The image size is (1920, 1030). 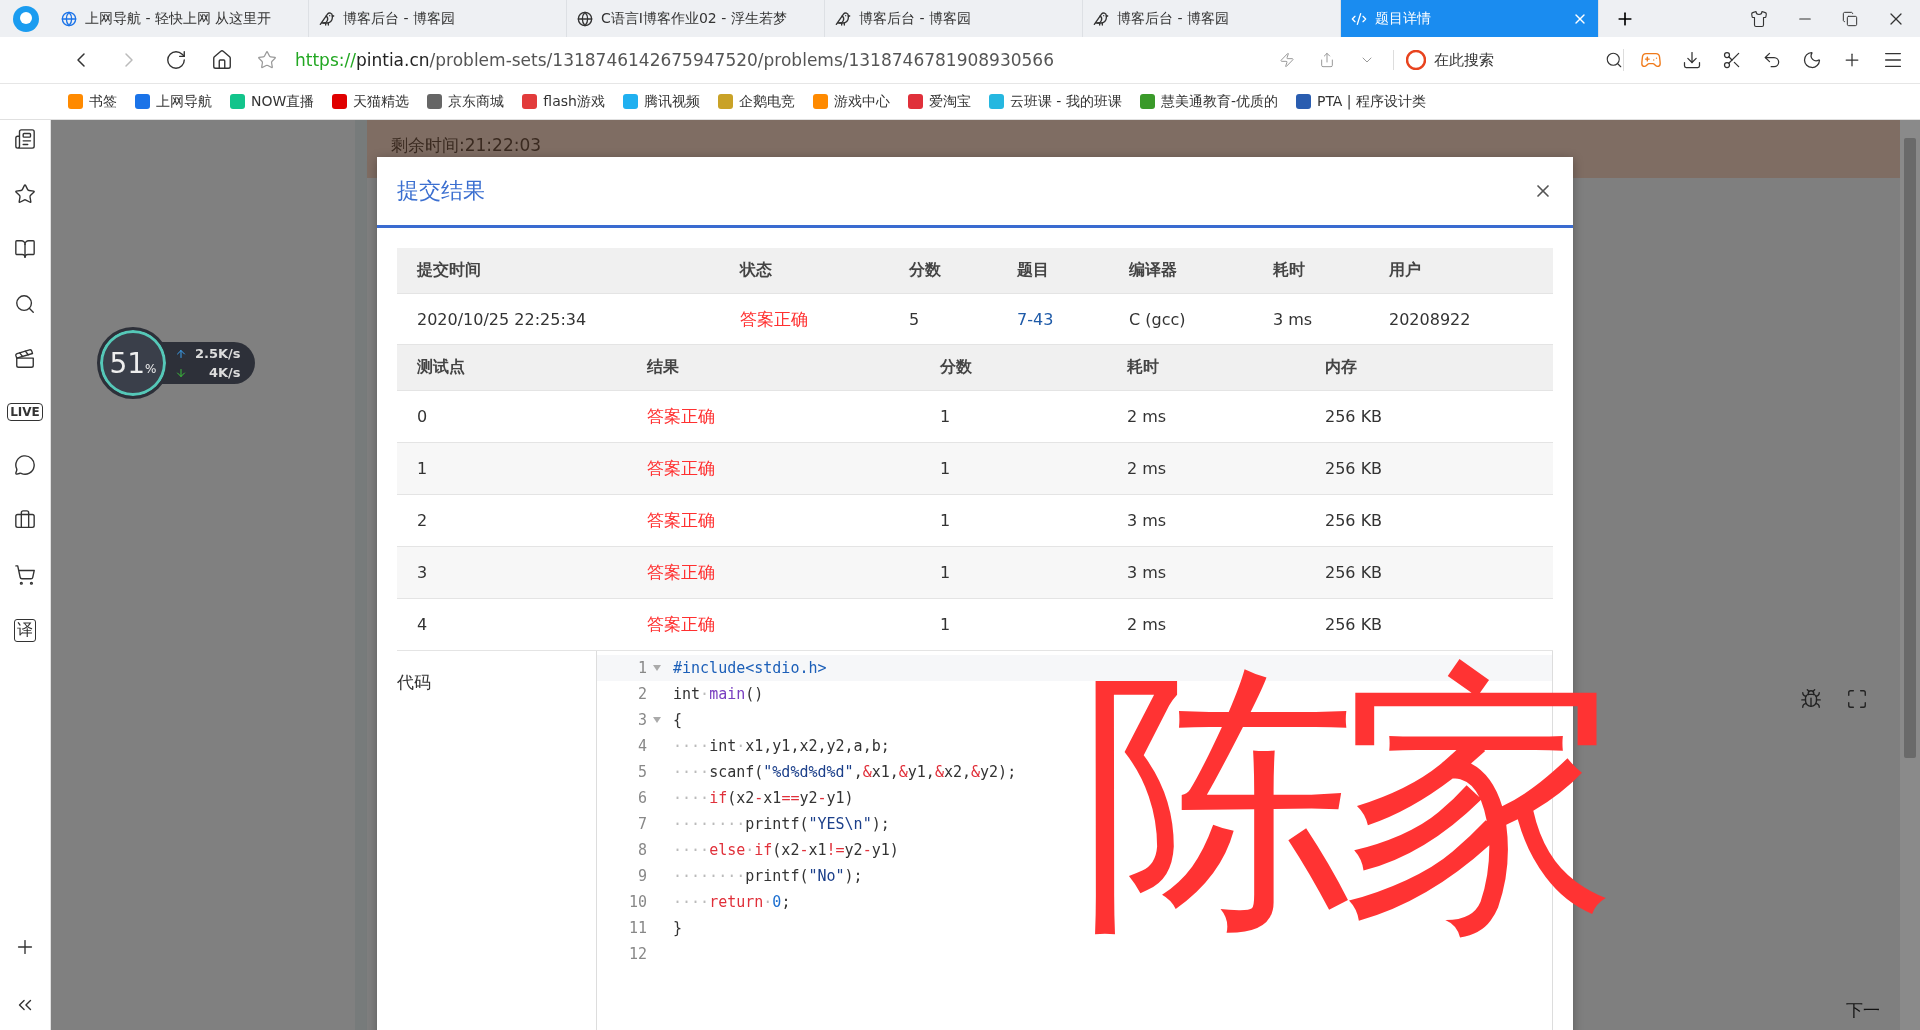 What do you see at coordinates (678, 928) in the screenshot?
I see `code-line: }` at bounding box center [678, 928].